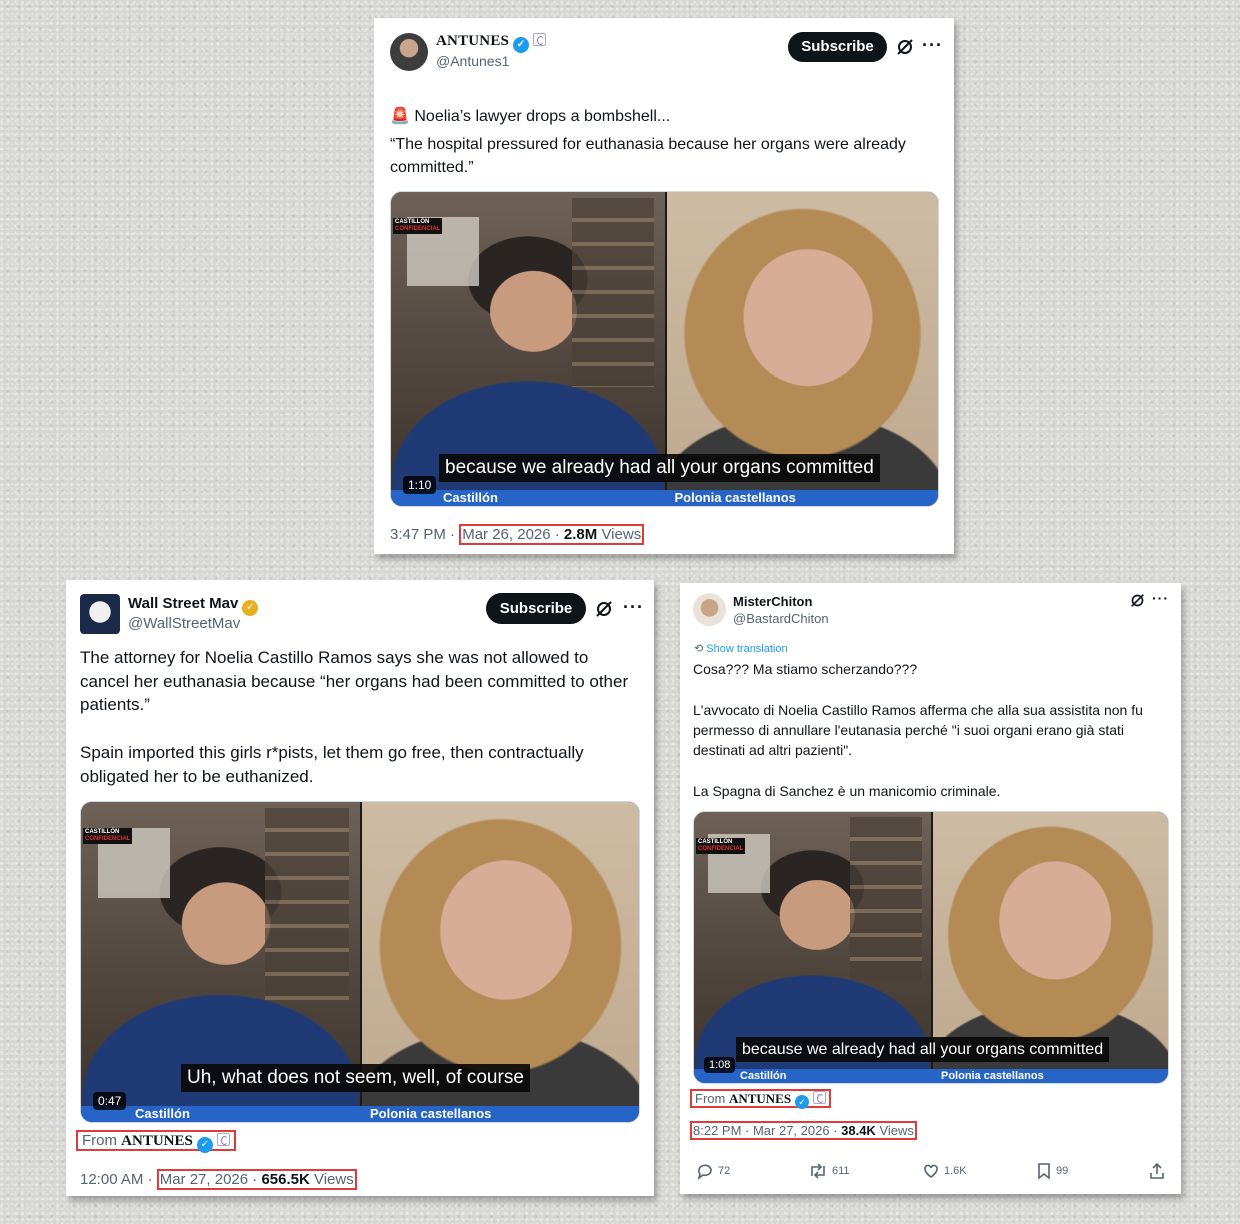 The image size is (1240, 1224). What do you see at coordinates (285, 1179) in the screenshot?
I see `views-count: 656.5K` at bounding box center [285, 1179].